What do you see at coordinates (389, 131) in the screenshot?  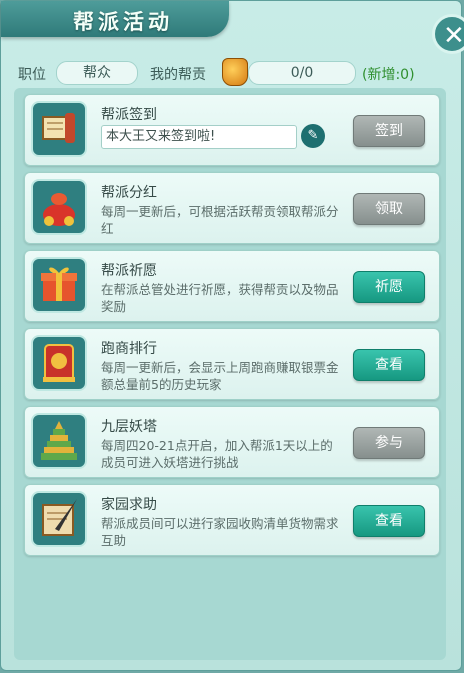 I see `sign-in-button: 签到` at bounding box center [389, 131].